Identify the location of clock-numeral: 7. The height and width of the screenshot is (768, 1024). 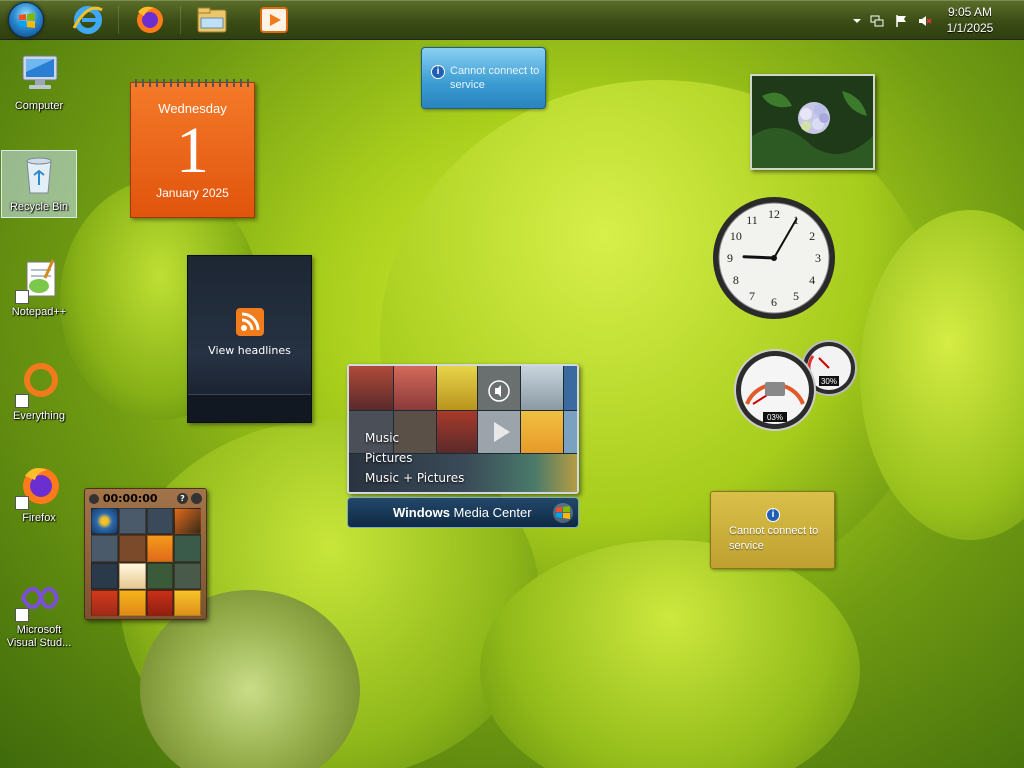
(752, 296).